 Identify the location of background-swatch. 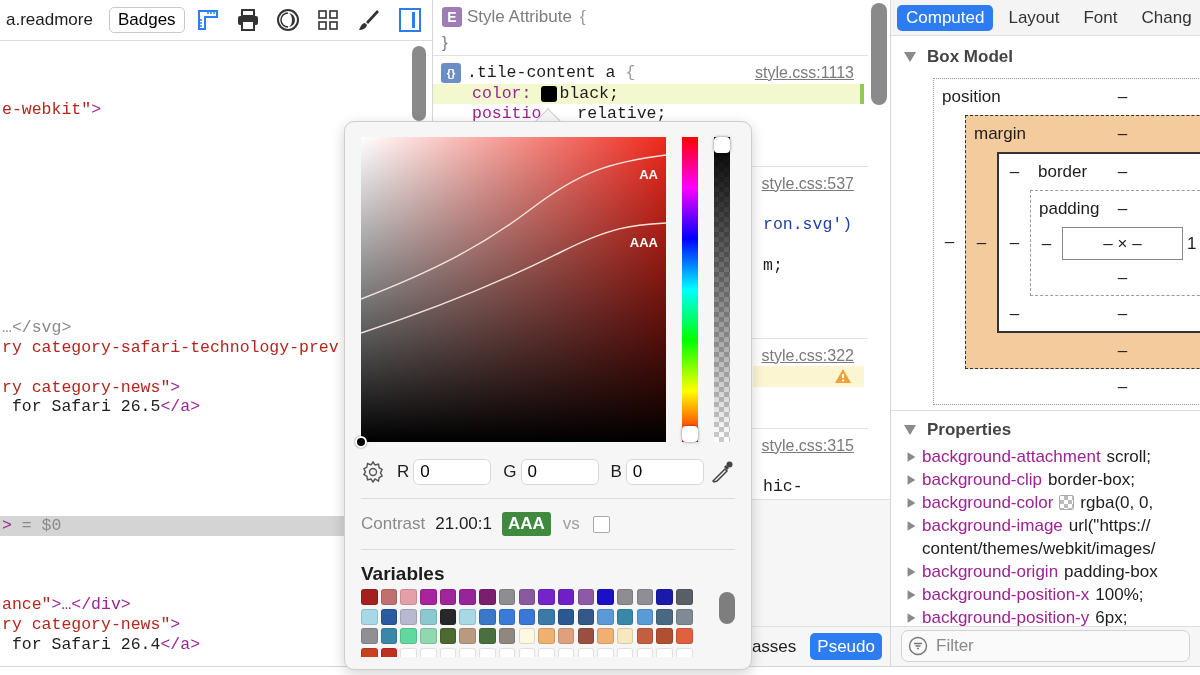
(601, 524).